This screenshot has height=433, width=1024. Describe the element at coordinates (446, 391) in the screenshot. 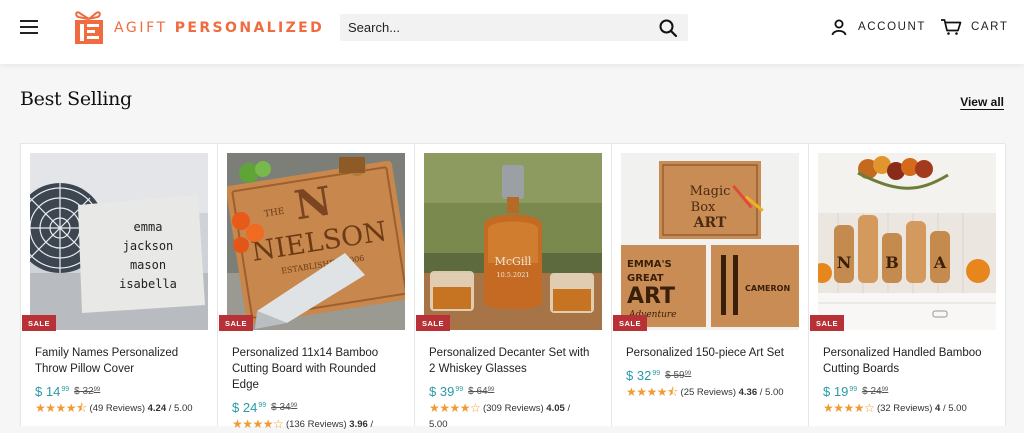

I see `sale-price: $ 3999` at that location.